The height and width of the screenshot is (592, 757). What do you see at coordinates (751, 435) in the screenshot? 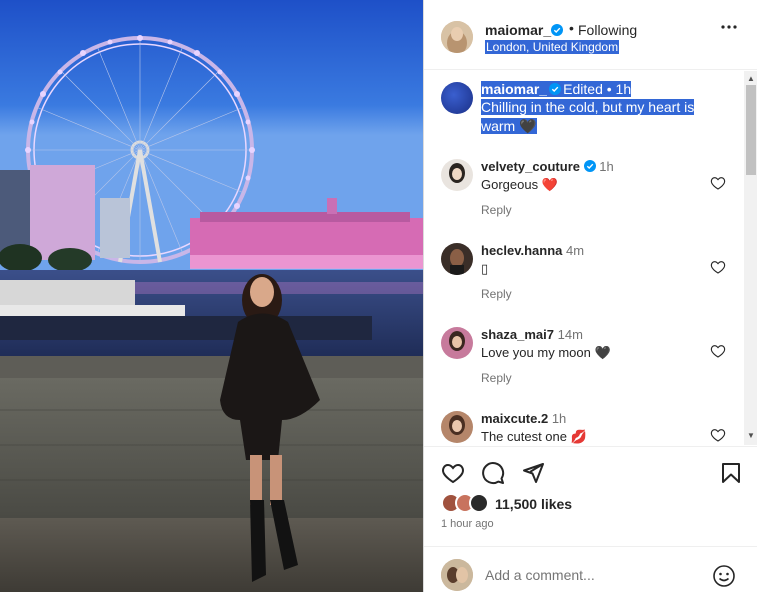
I see `scroll-down-arrow-icon: ▼` at bounding box center [751, 435].